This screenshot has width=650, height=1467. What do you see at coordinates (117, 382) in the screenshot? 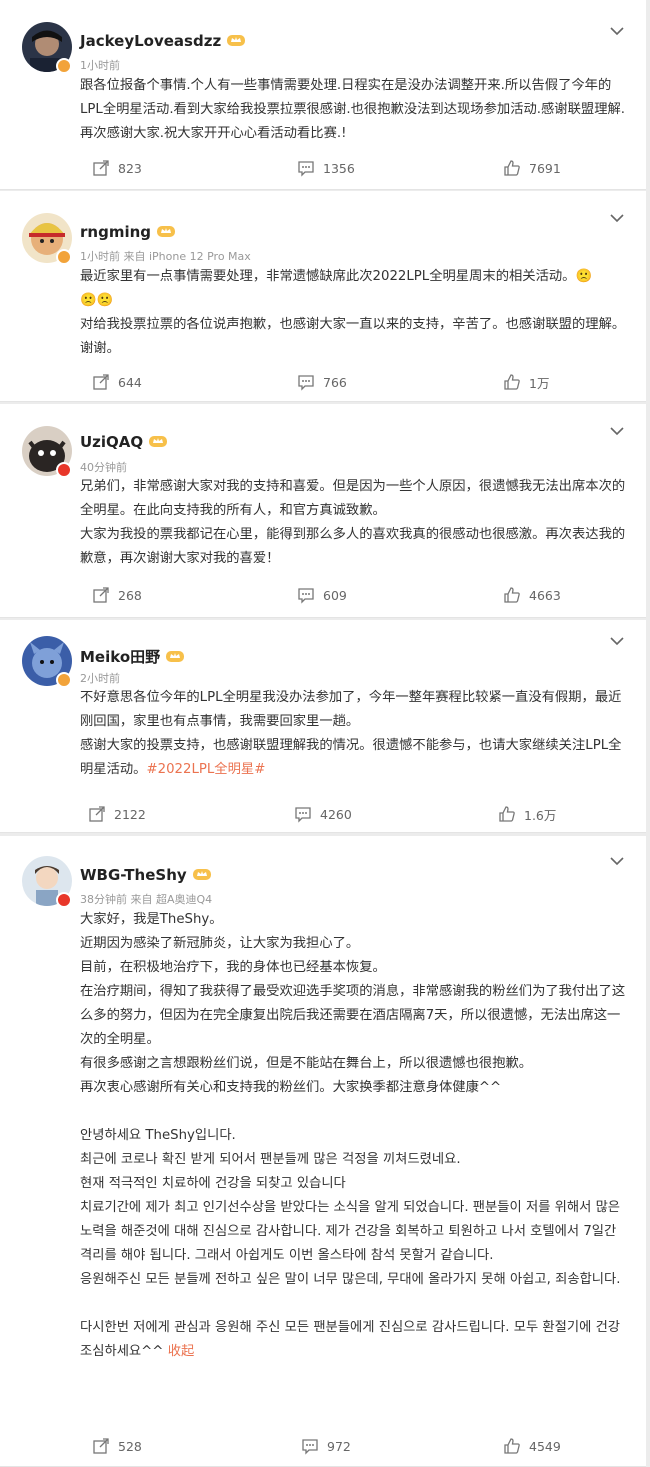
I see `share-button: 644` at bounding box center [117, 382].